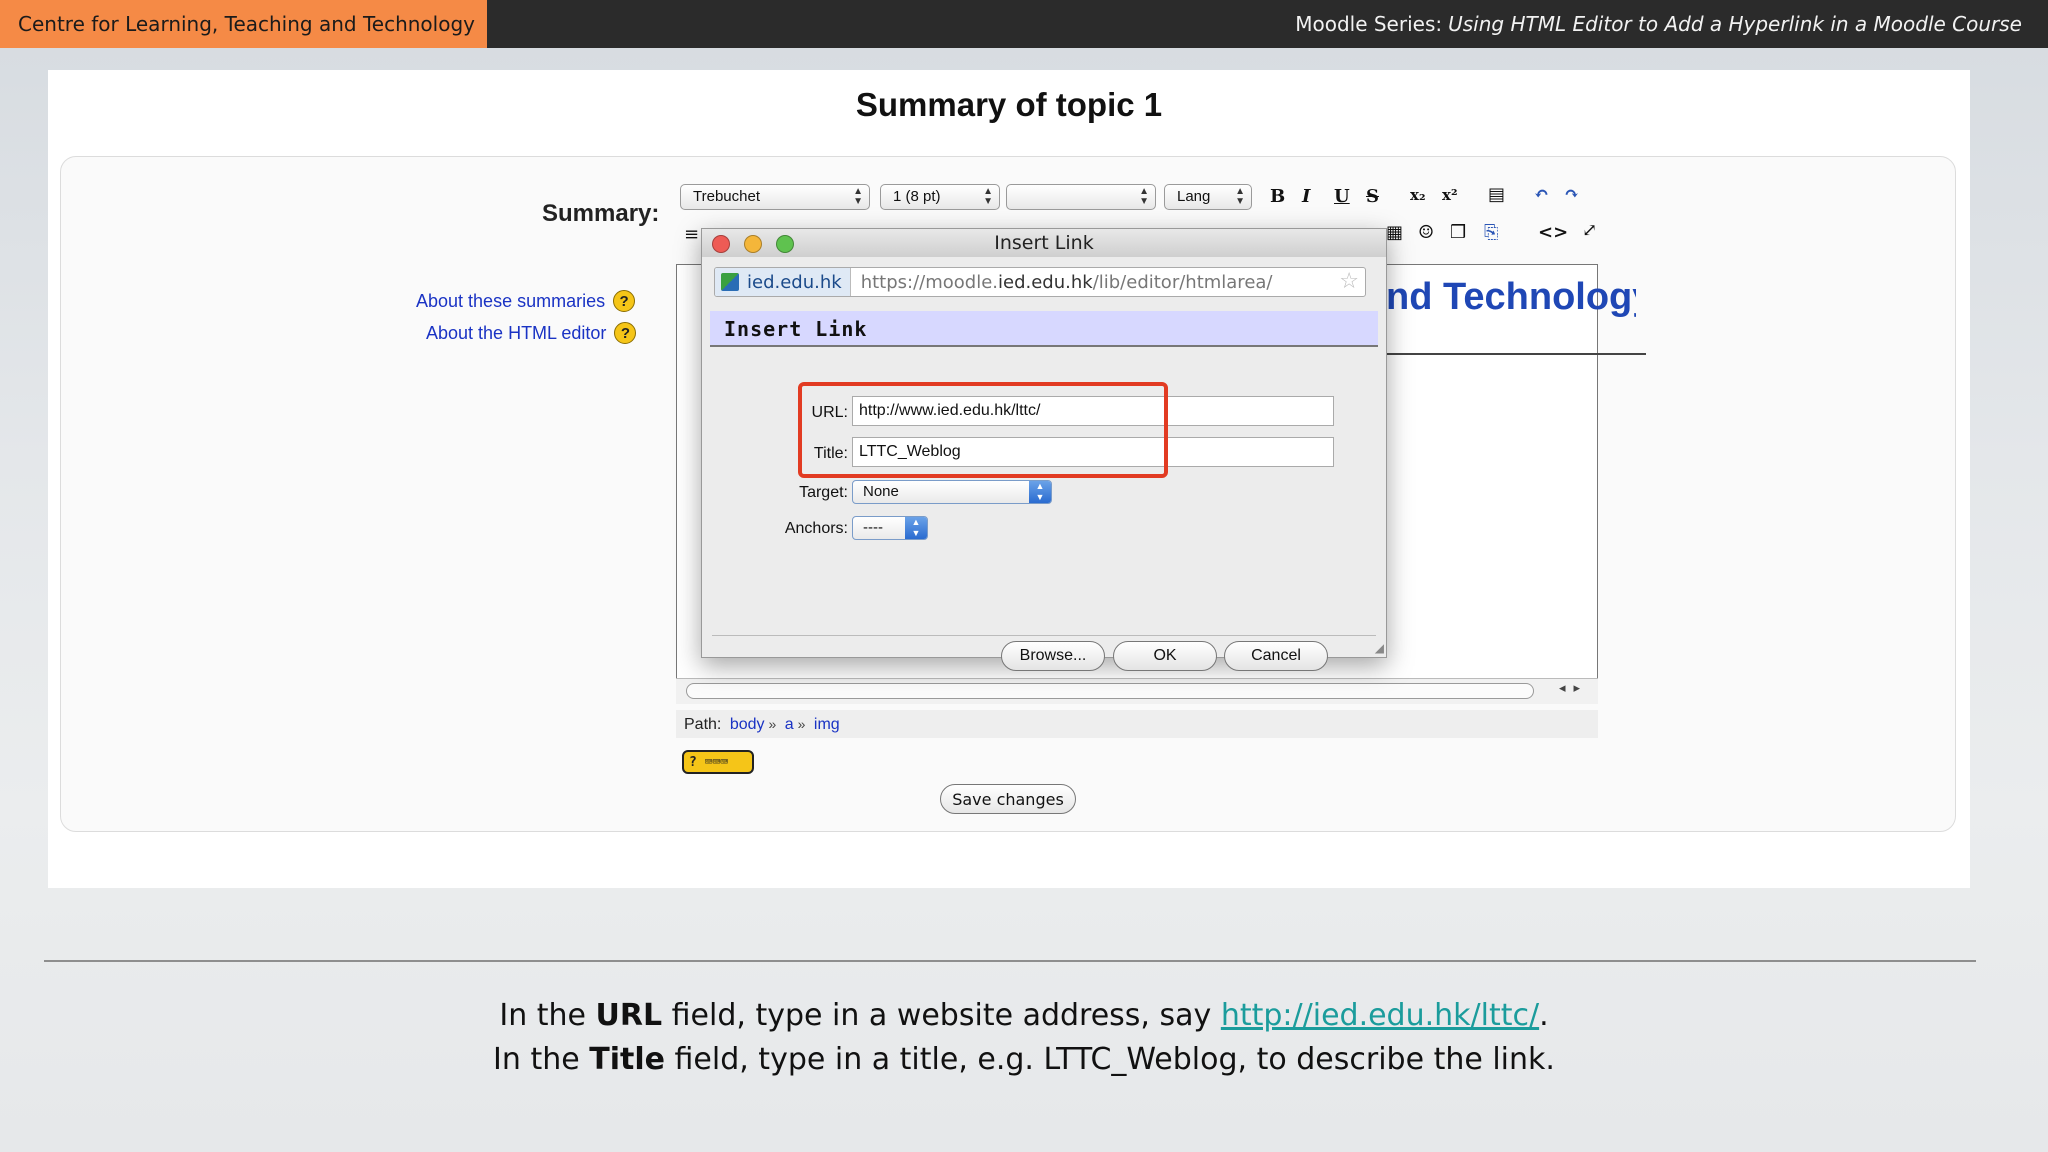  Describe the element at coordinates (1553, 232) in the screenshot. I see `html-source-icon: <>` at that location.